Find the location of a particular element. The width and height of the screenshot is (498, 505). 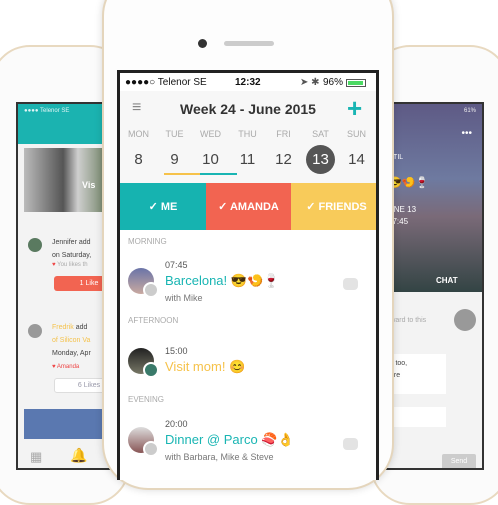

filter-friends: ✓ FRIENDS is located at coordinates (333, 206).